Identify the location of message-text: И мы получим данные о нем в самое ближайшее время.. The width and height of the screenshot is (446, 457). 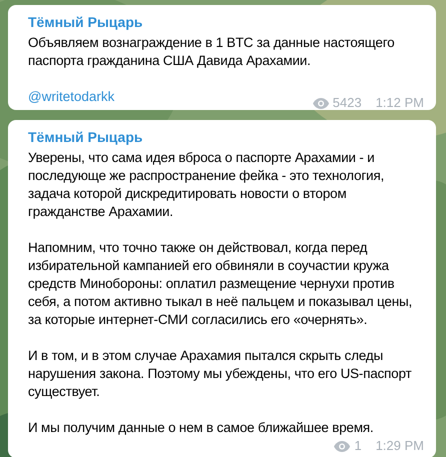
(201, 428).